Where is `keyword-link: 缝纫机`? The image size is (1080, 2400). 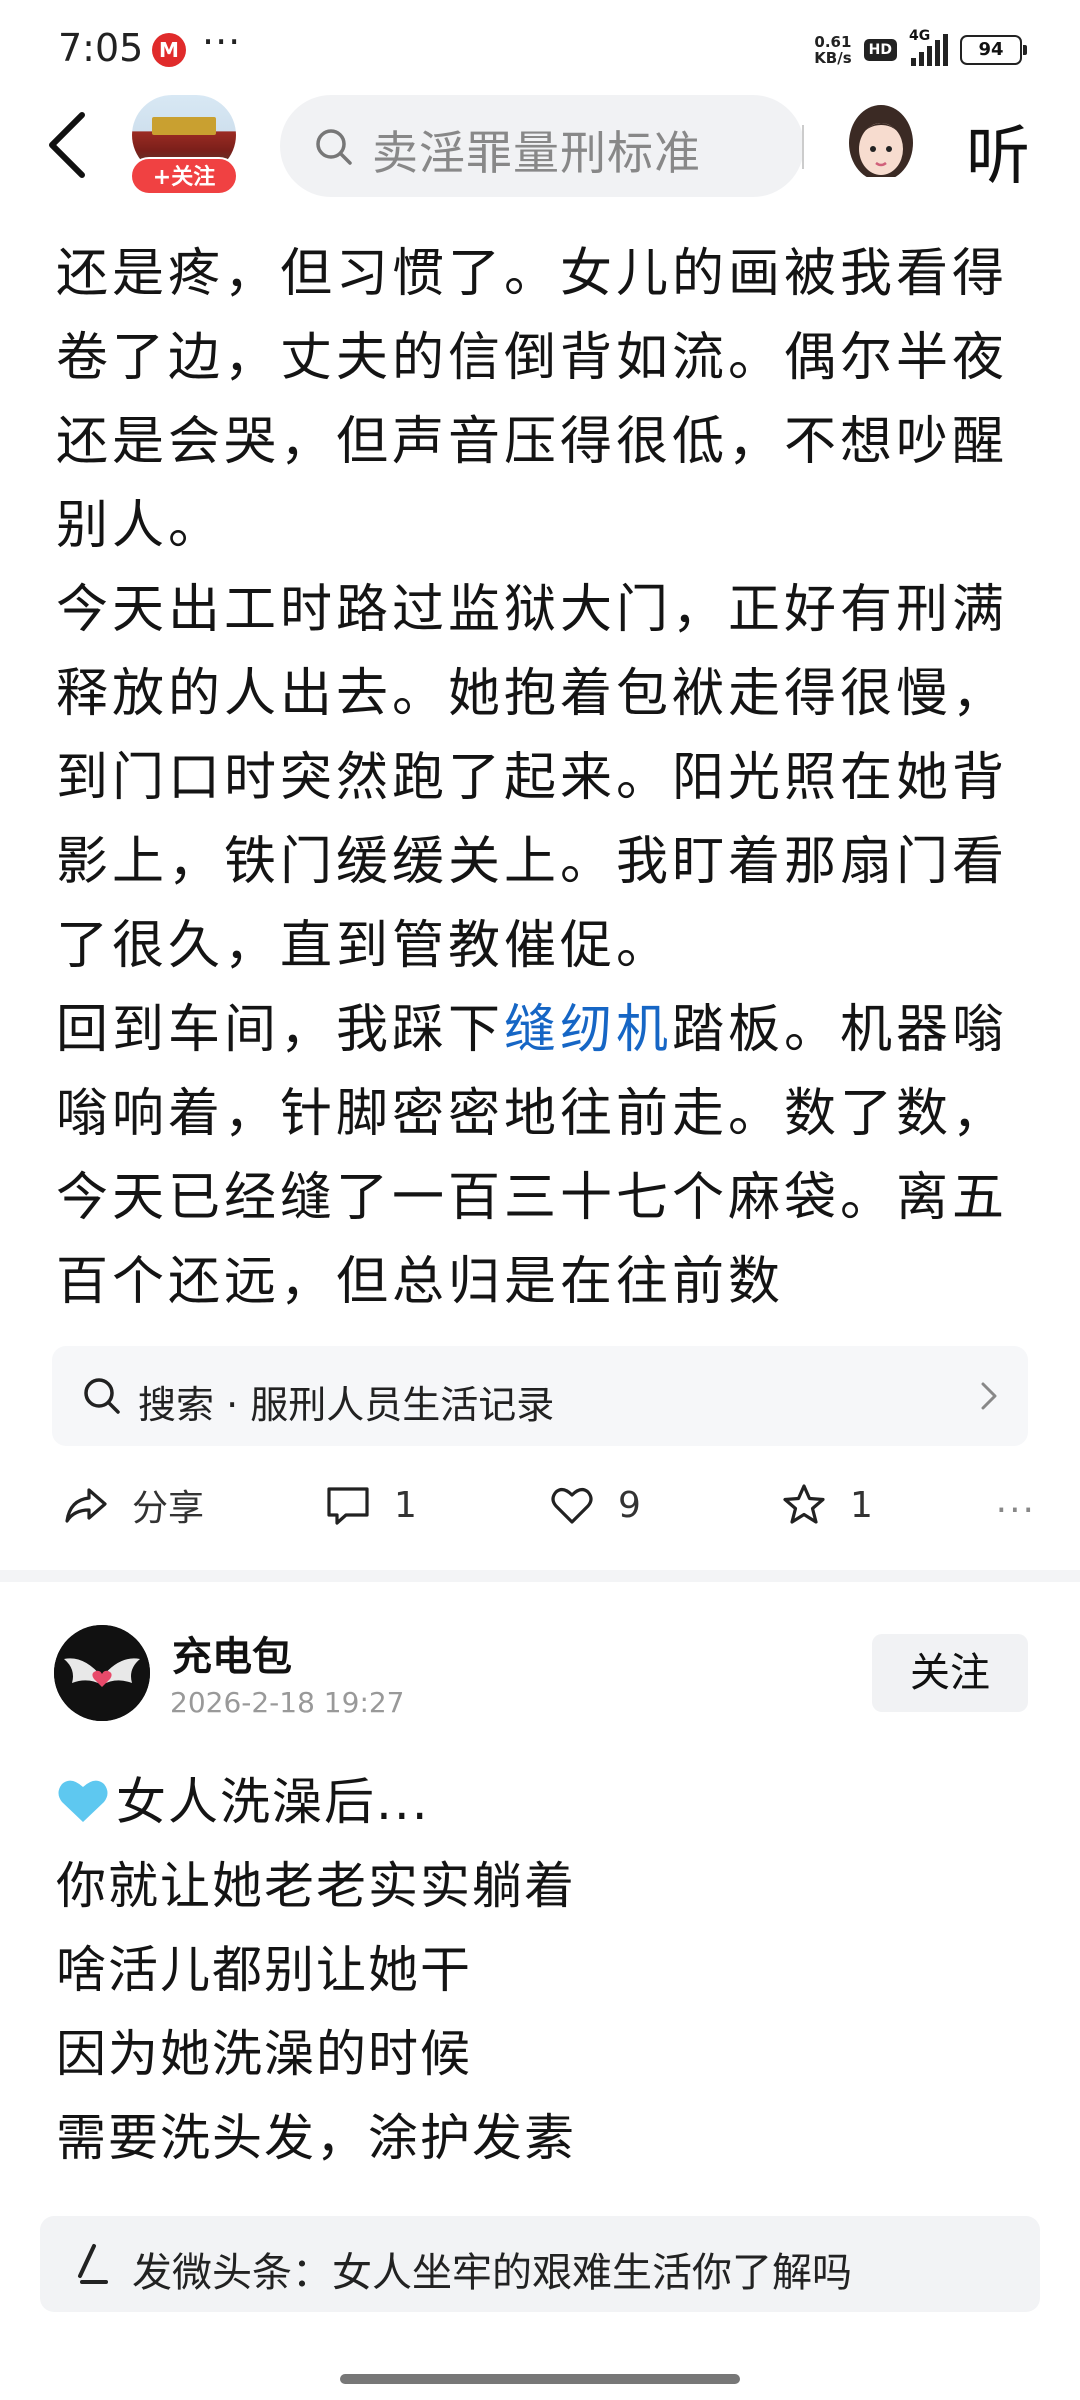 keyword-link: 缝纫机 is located at coordinates (588, 1030).